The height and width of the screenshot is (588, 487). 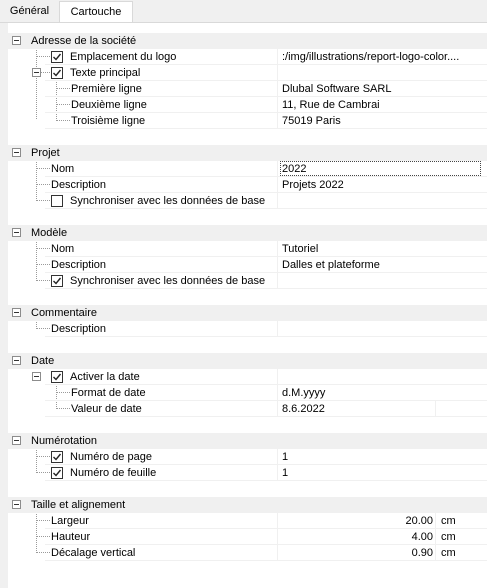 I want to click on category-title: Taille et alignement, so click(x=78, y=505).